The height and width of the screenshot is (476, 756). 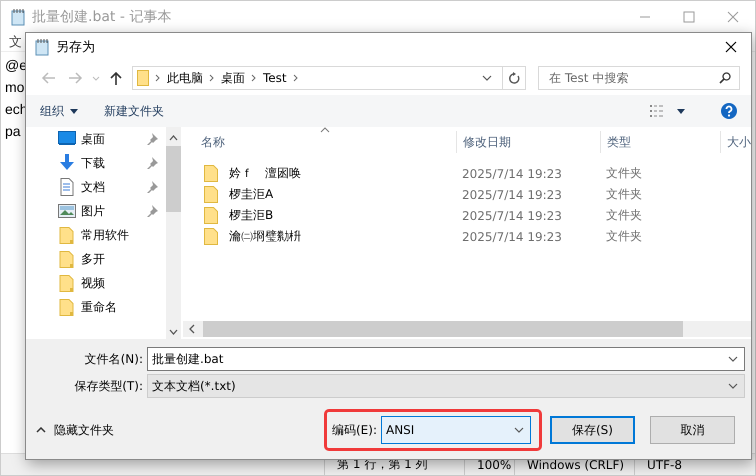 What do you see at coordinates (105, 235) in the screenshot?
I see `sidebar-item: 常用软件` at bounding box center [105, 235].